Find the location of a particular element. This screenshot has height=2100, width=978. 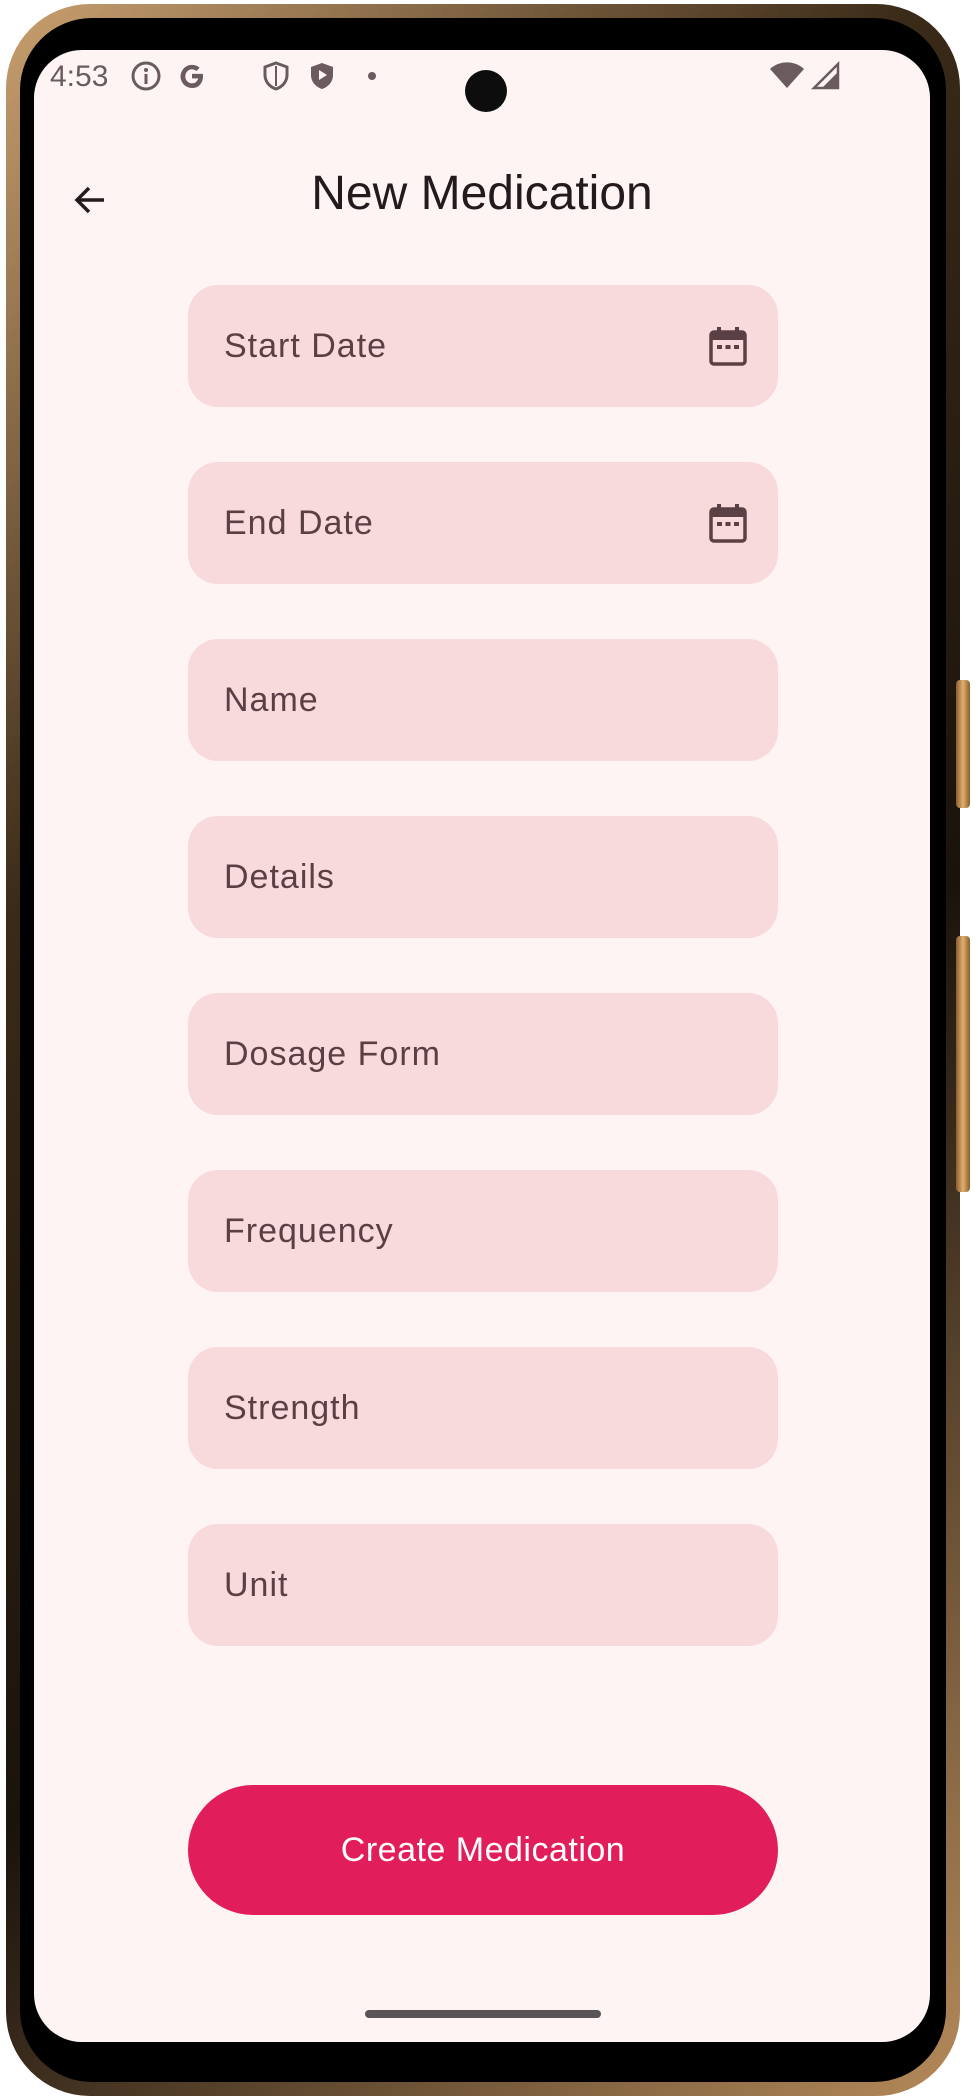

strength-field: Strength is located at coordinates (483, 1408).